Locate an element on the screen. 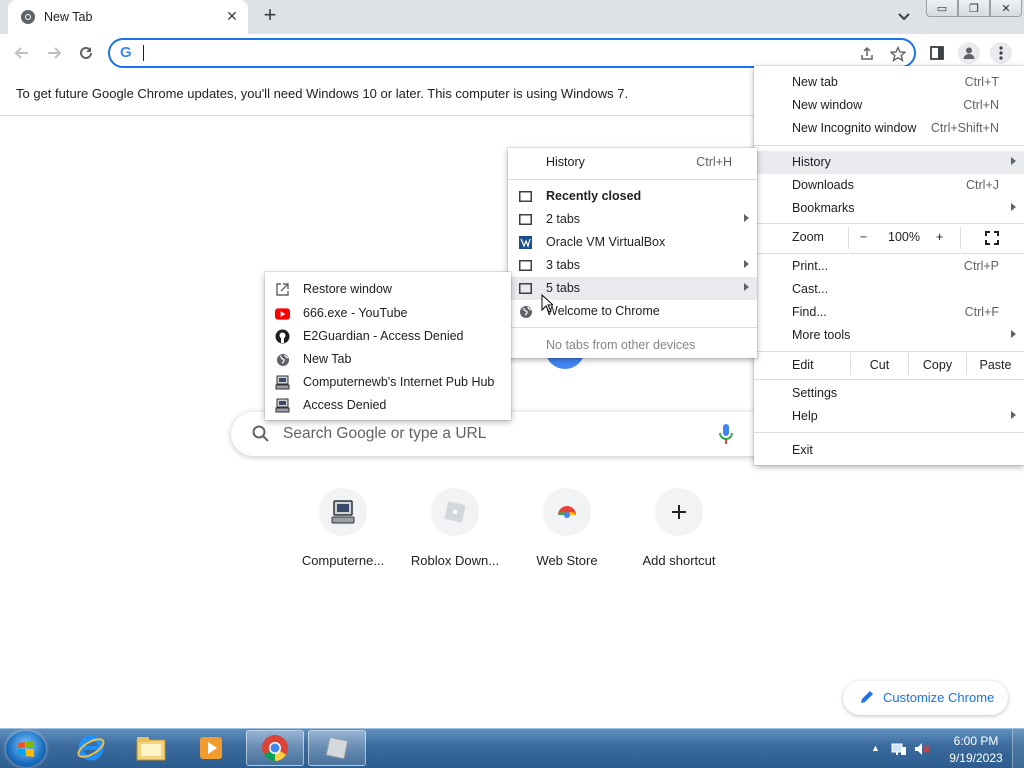 This screenshot has height=768, width=1024. paste-button: Paste is located at coordinates (995, 364).